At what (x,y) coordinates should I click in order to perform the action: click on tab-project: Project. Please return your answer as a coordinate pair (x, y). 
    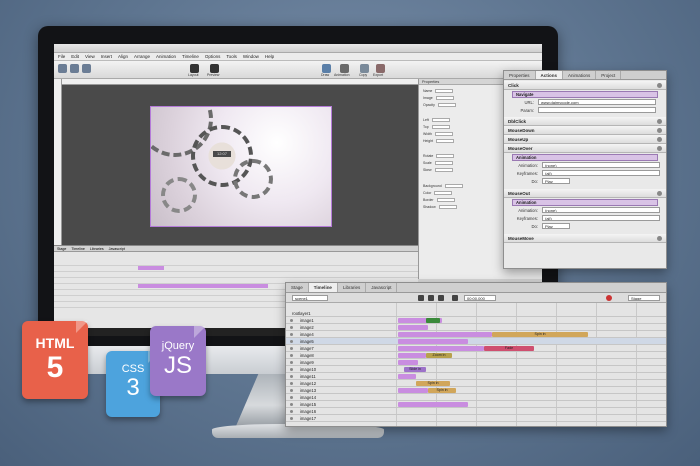
    Looking at the image, I should click on (609, 75).